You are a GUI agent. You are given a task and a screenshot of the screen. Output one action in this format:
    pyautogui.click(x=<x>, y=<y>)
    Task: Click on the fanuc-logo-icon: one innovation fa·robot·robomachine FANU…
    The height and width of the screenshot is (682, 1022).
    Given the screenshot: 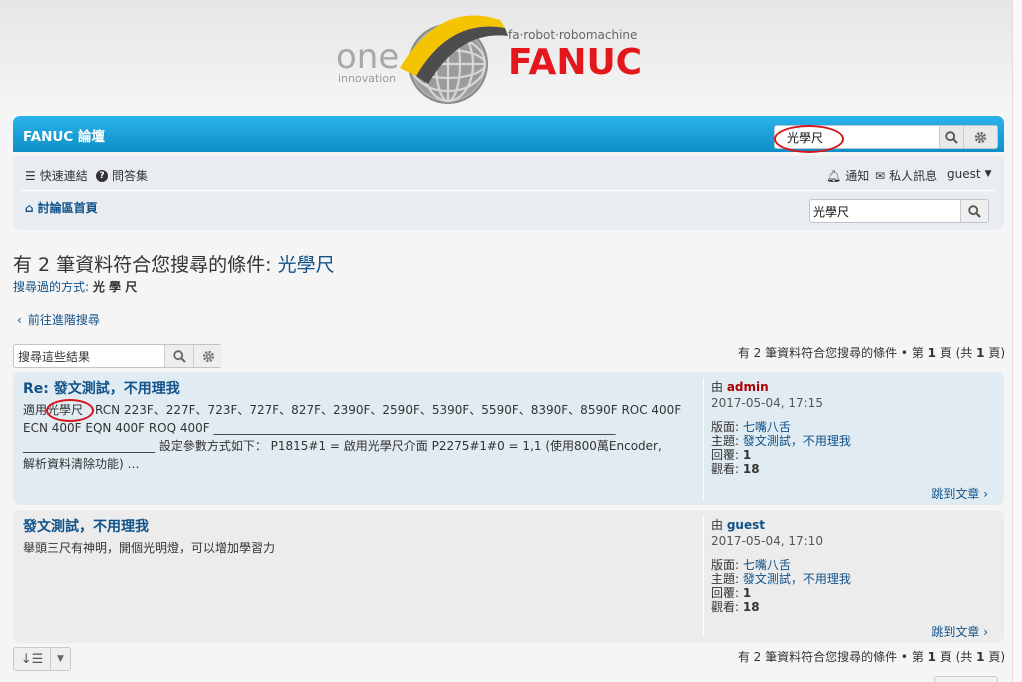 What is the action you would take?
    pyautogui.click(x=489, y=59)
    